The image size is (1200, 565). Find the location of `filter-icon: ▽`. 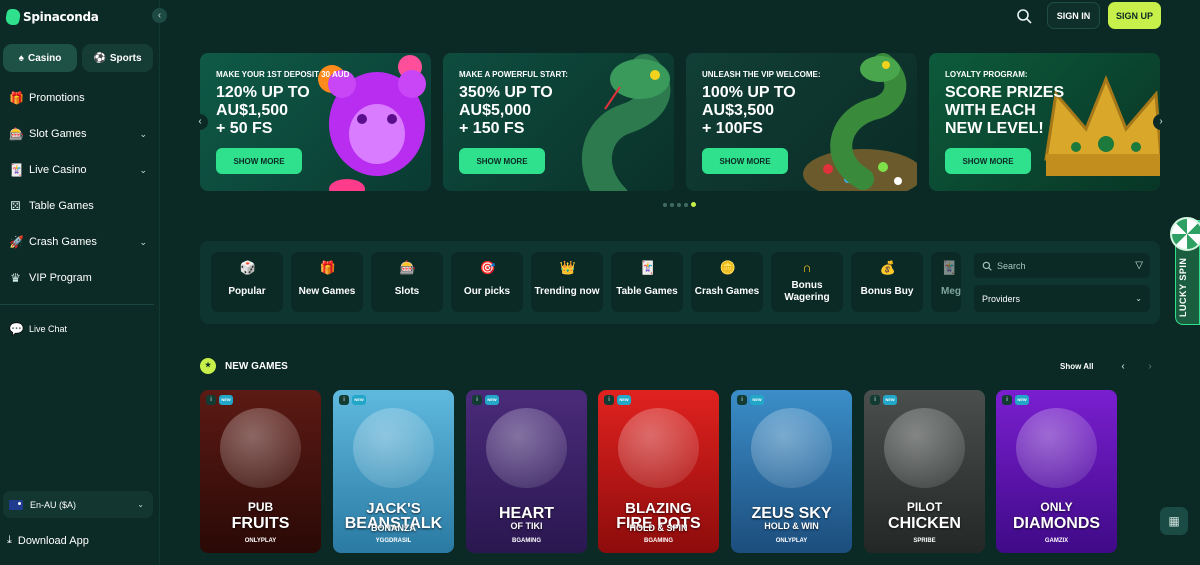

filter-icon: ▽ is located at coordinates (1139, 265).